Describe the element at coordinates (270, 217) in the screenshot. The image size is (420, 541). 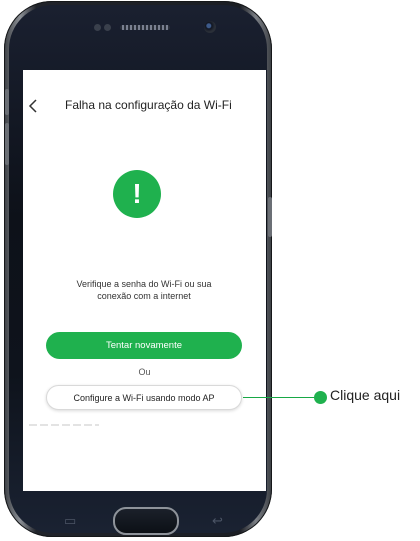
I see `power-key` at that location.